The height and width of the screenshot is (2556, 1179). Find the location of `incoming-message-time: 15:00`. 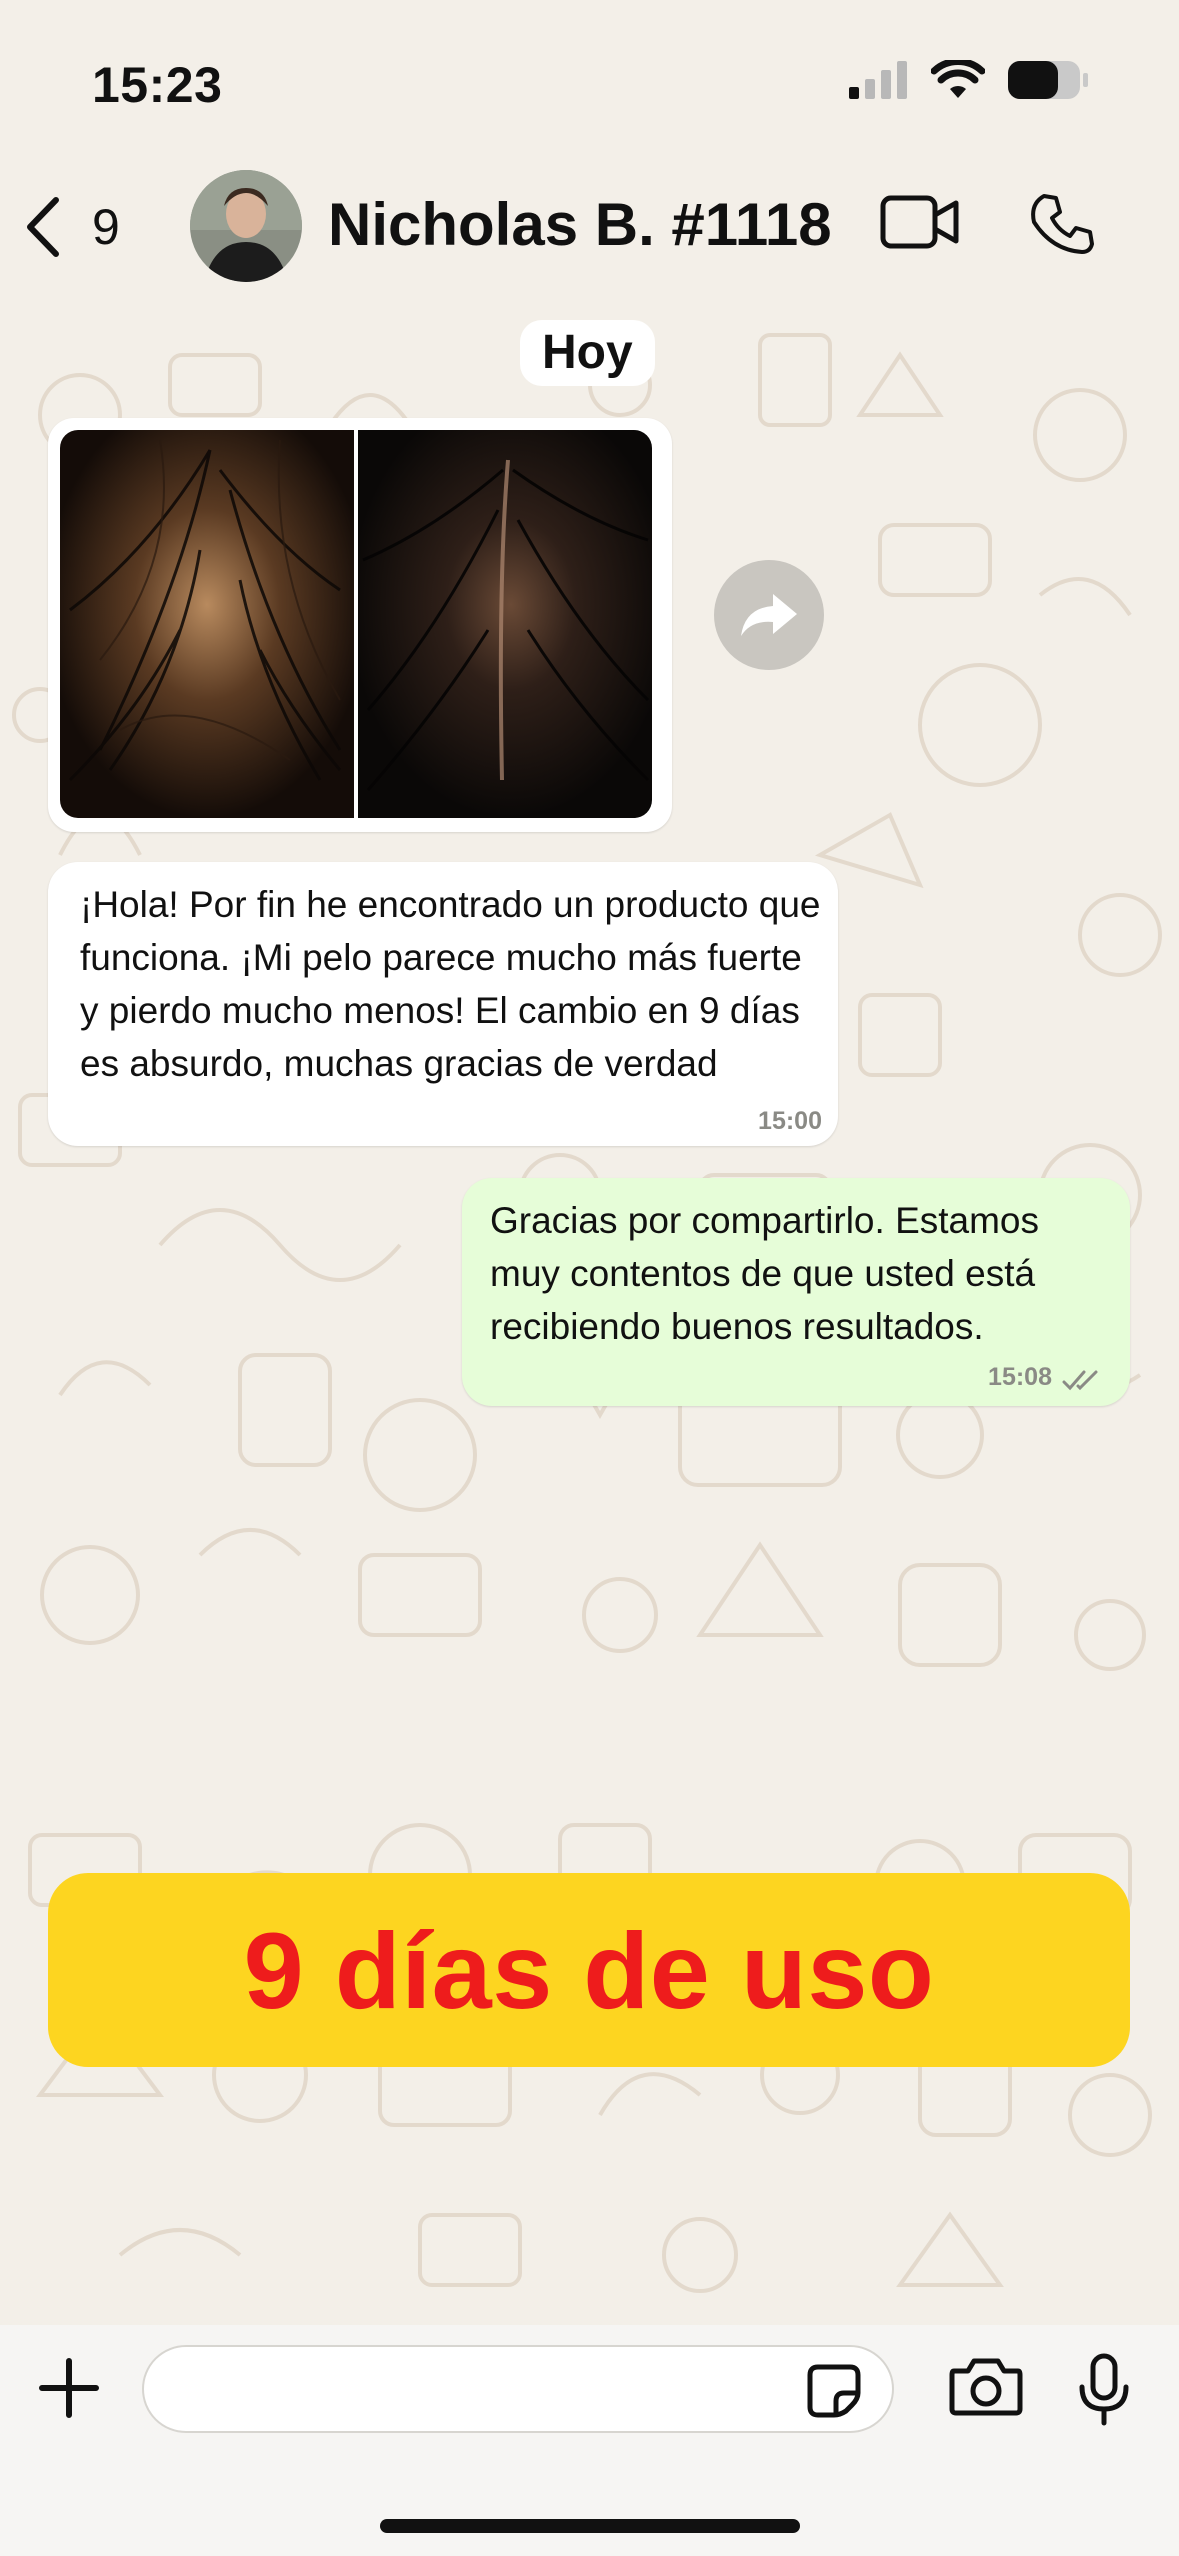

incoming-message-time: 15:00 is located at coordinates (790, 1121).